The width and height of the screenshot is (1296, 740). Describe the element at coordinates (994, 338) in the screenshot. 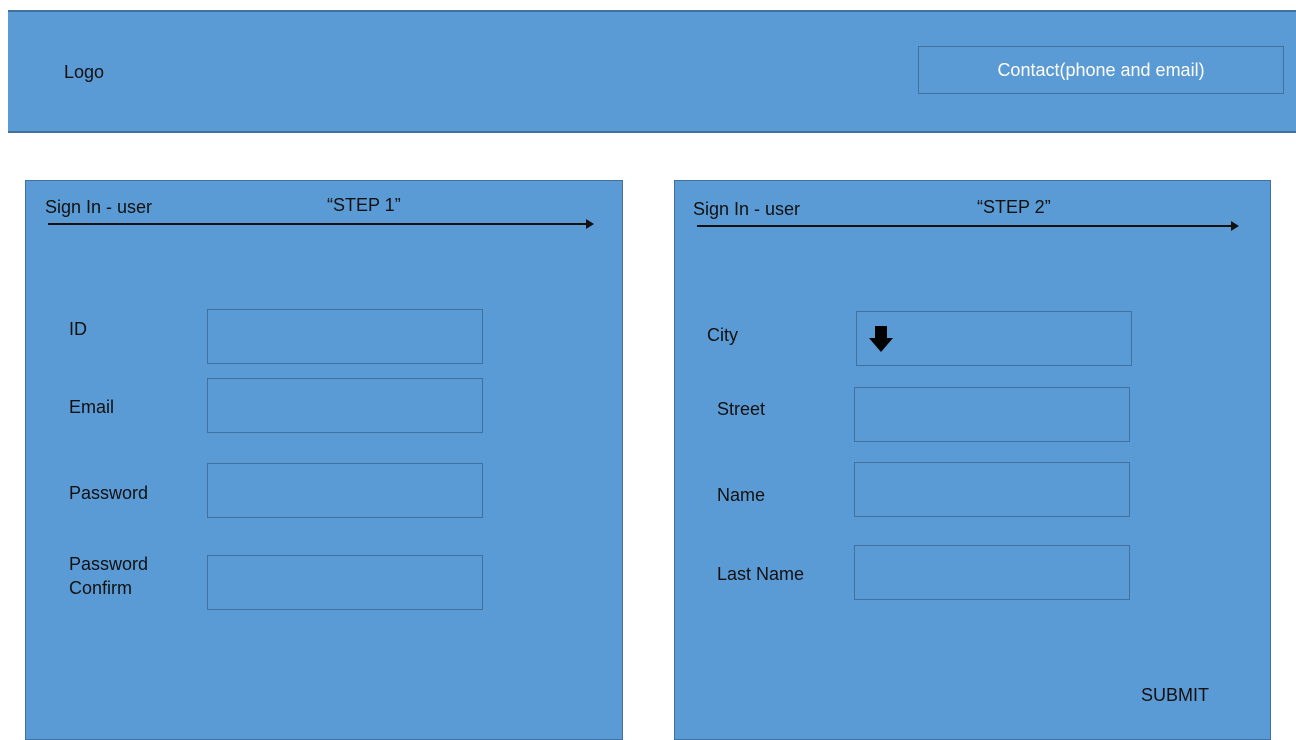

I see `city-dropdown` at that location.